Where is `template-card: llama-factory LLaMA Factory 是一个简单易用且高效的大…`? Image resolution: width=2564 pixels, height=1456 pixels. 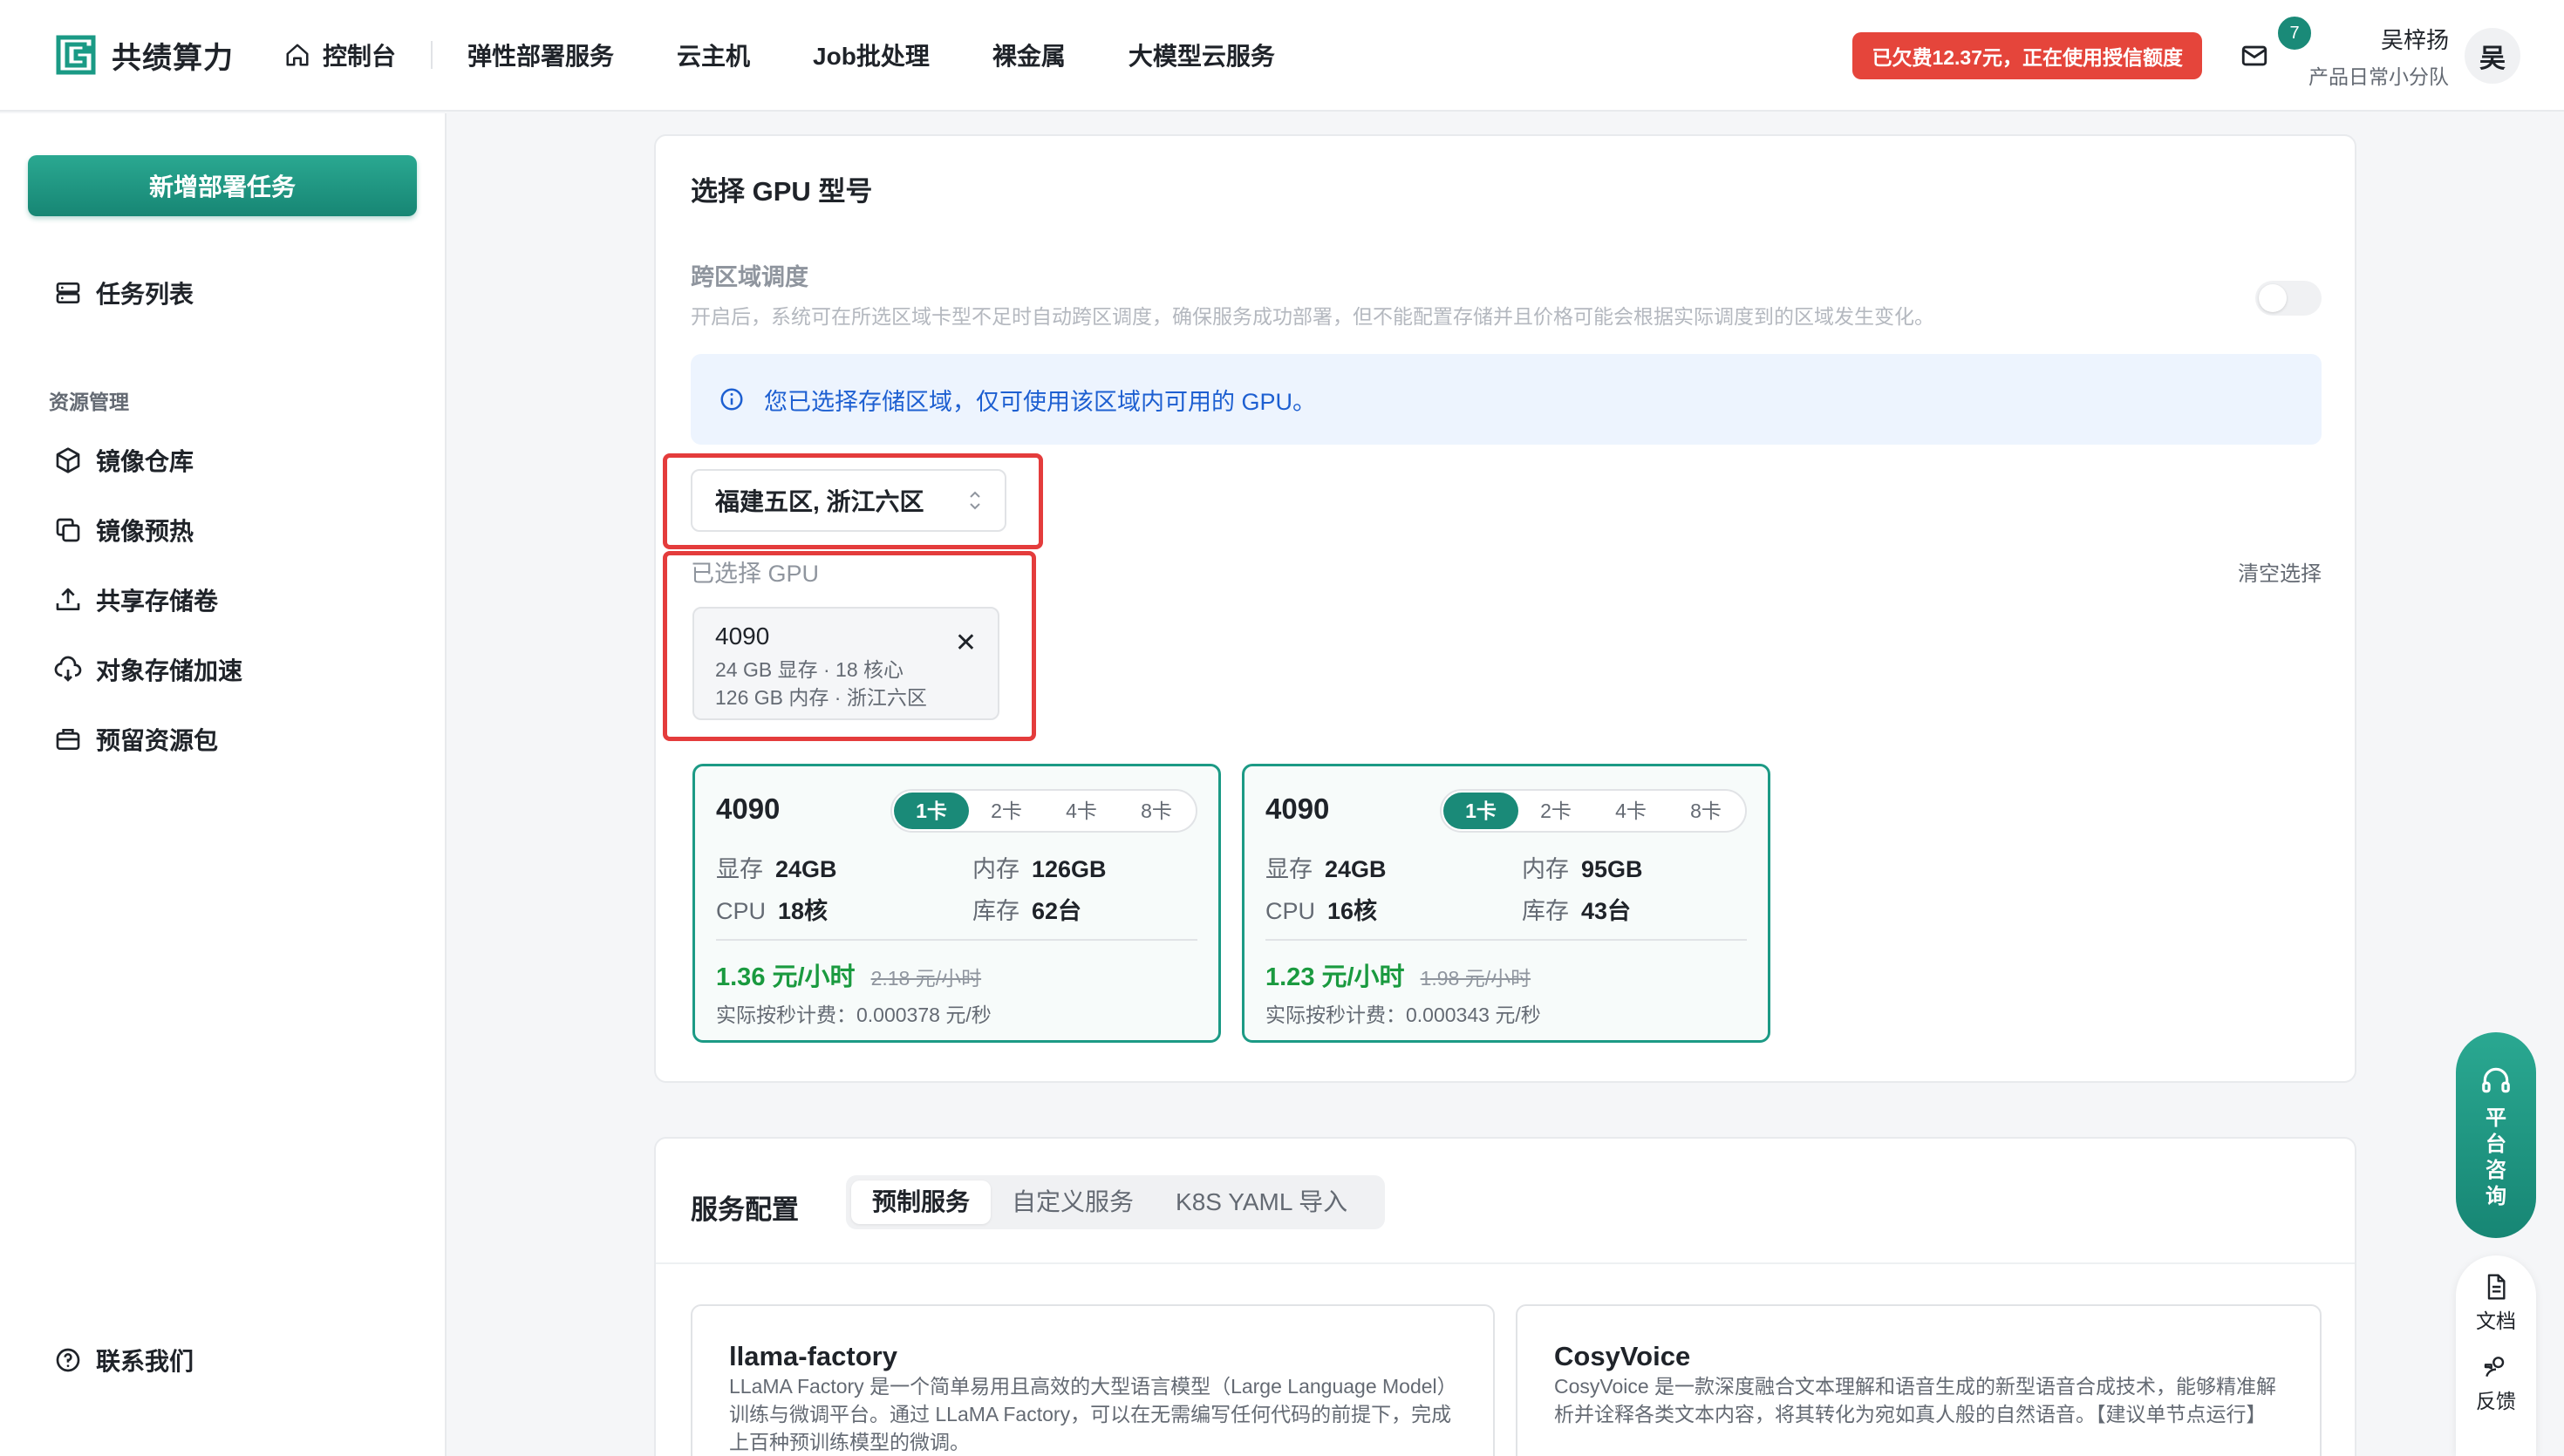 template-card: llama-factory LLaMA Factory 是一个简单易用且高效的大… is located at coordinates (1093, 1380).